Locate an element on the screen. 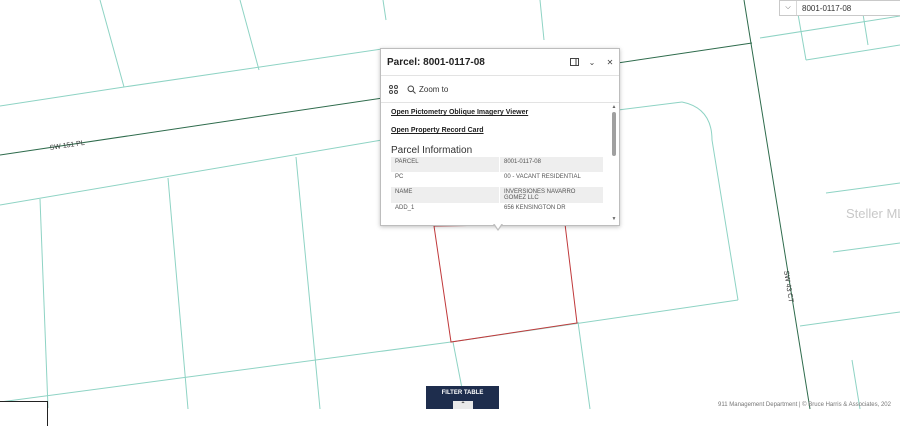 The height and width of the screenshot is (426, 900). table-row: PC 00 - VACANT RESIDENTIAL is located at coordinates (497, 179).